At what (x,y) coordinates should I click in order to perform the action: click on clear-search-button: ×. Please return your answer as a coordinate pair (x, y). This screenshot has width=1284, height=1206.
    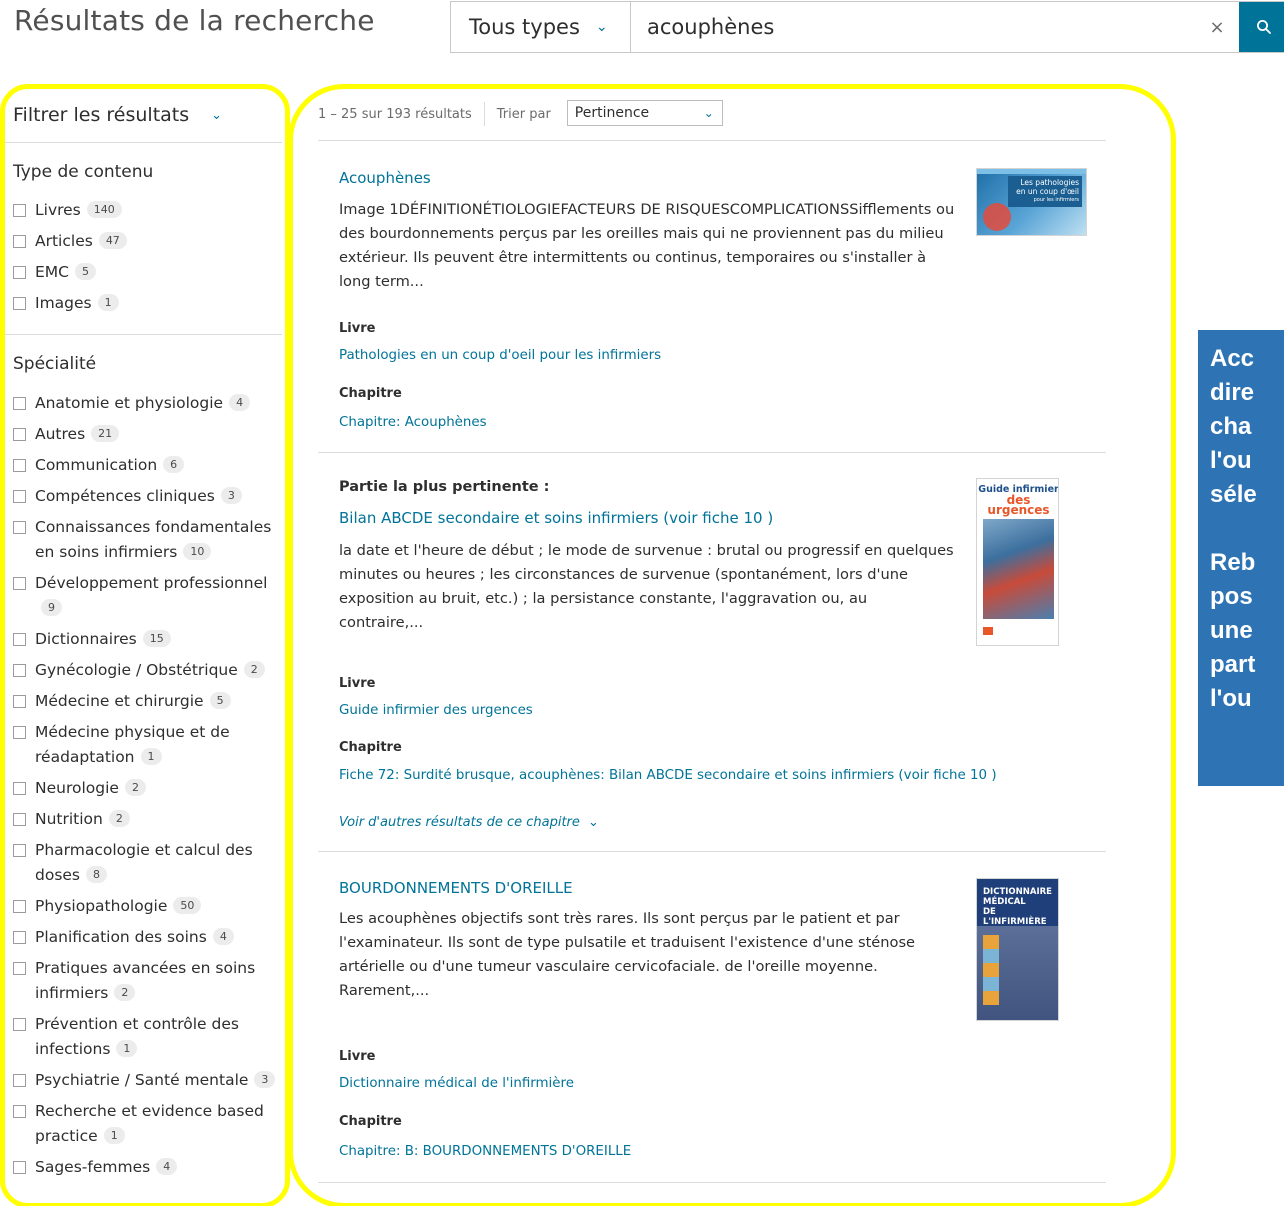
    Looking at the image, I should click on (1217, 27).